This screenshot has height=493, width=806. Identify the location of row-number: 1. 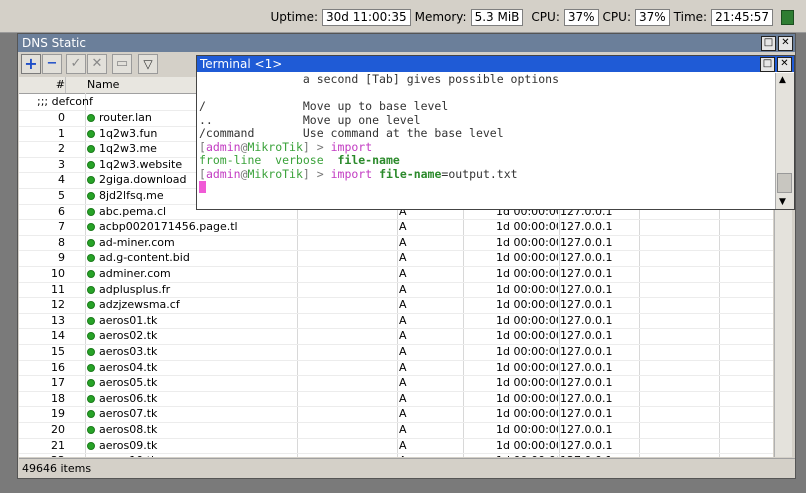
(61, 133).